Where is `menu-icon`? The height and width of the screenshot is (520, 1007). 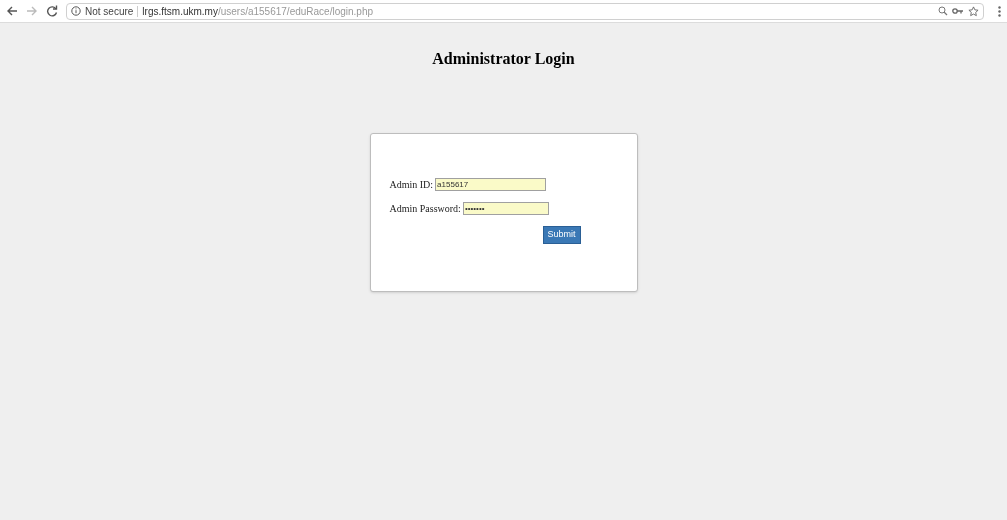
menu-icon is located at coordinates (999, 11).